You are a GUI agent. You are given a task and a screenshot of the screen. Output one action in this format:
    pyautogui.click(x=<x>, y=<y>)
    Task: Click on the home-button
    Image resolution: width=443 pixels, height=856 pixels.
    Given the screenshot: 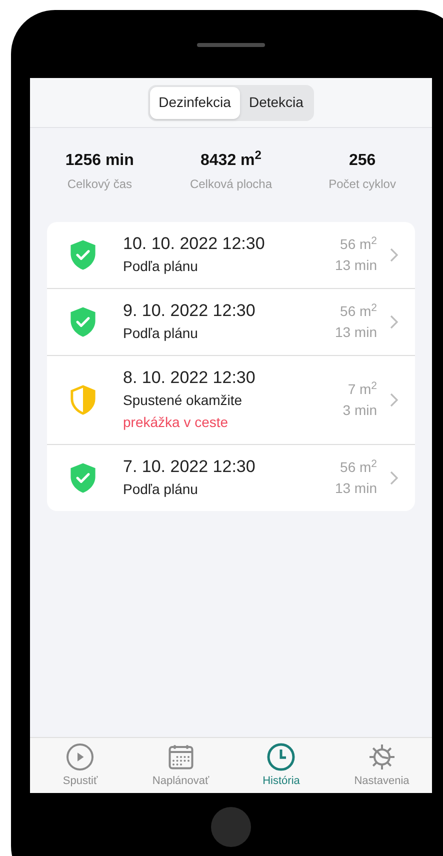 What is the action you would take?
    pyautogui.click(x=231, y=827)
    